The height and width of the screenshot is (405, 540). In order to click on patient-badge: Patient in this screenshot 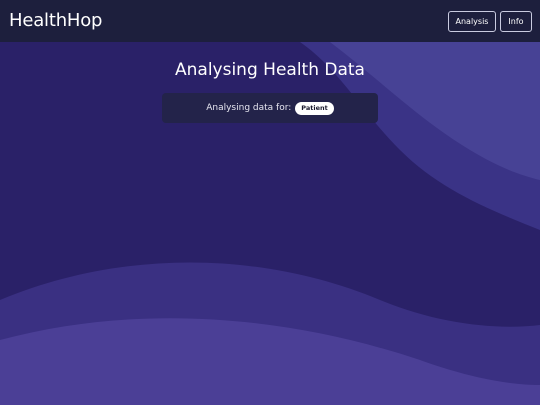, I will do `click(314, 108)`.